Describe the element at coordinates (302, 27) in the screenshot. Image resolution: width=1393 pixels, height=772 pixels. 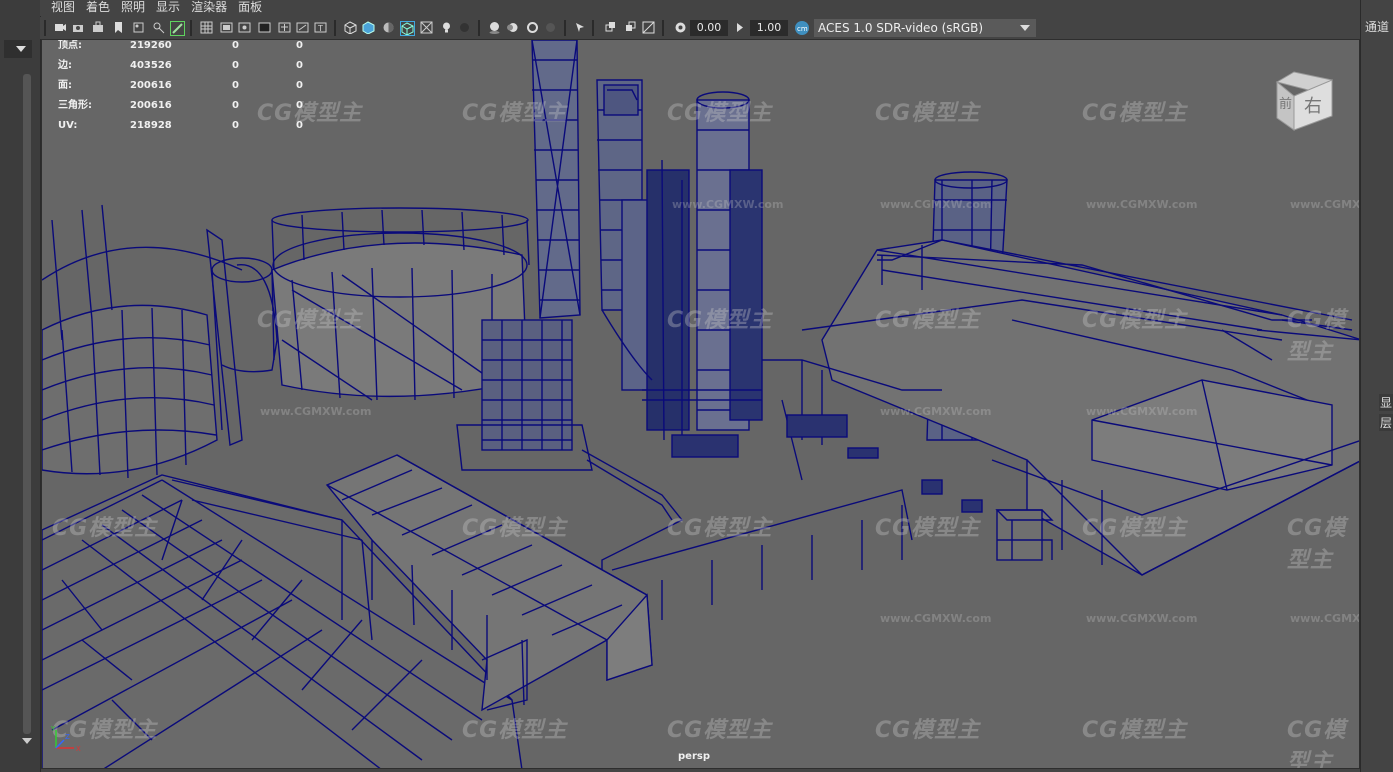
I see `safe-action-icon` at that location.